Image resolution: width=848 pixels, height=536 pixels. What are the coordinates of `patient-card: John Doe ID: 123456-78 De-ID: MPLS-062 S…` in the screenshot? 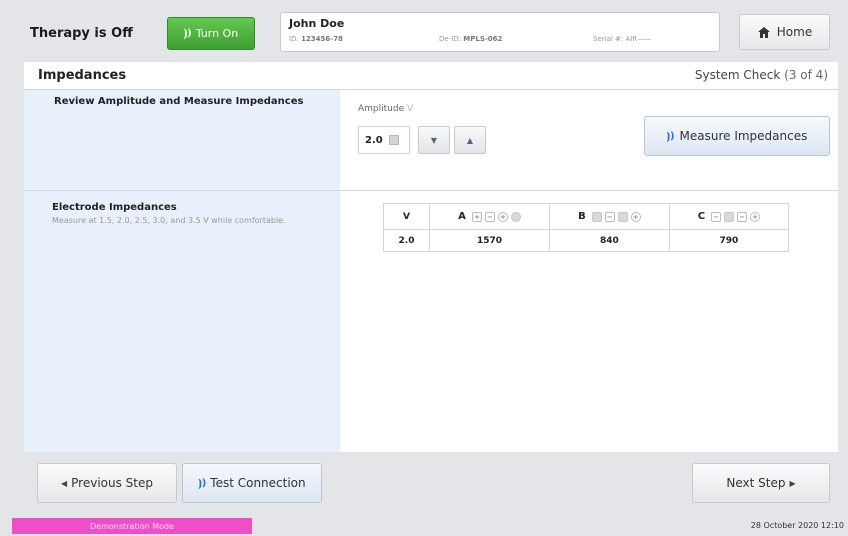 It's located at (500, 32).